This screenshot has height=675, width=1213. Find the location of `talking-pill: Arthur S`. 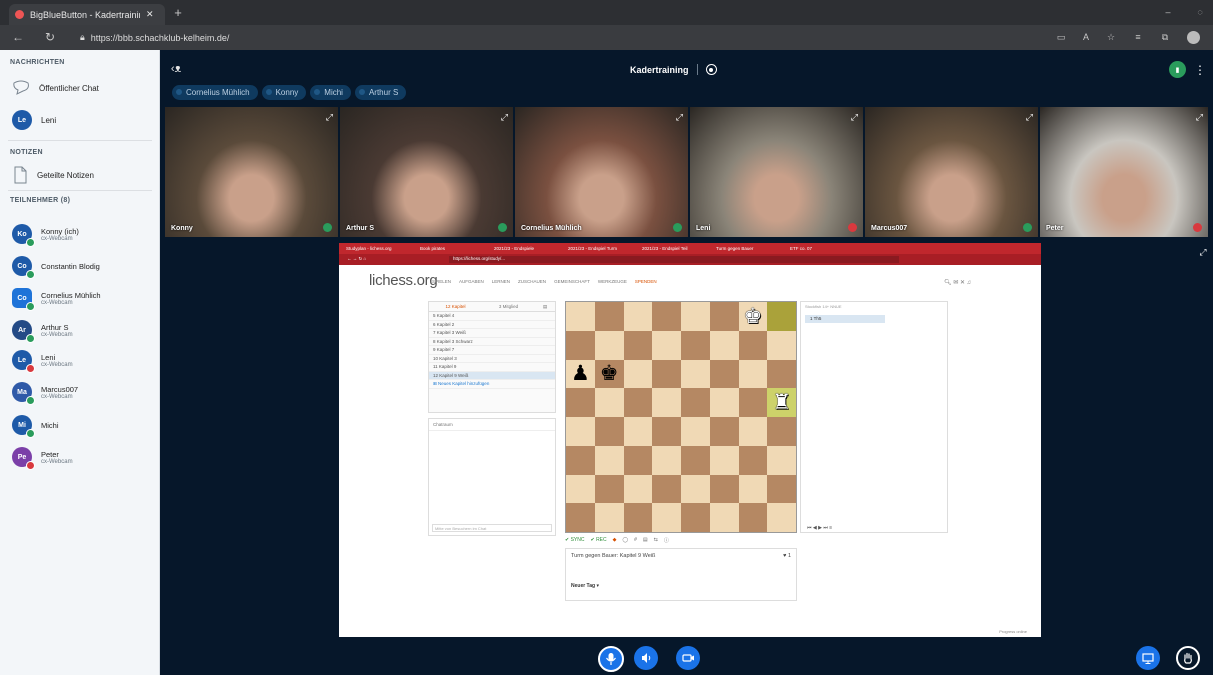

talking-pill: Arthur S is located at coordinates (380, 92).